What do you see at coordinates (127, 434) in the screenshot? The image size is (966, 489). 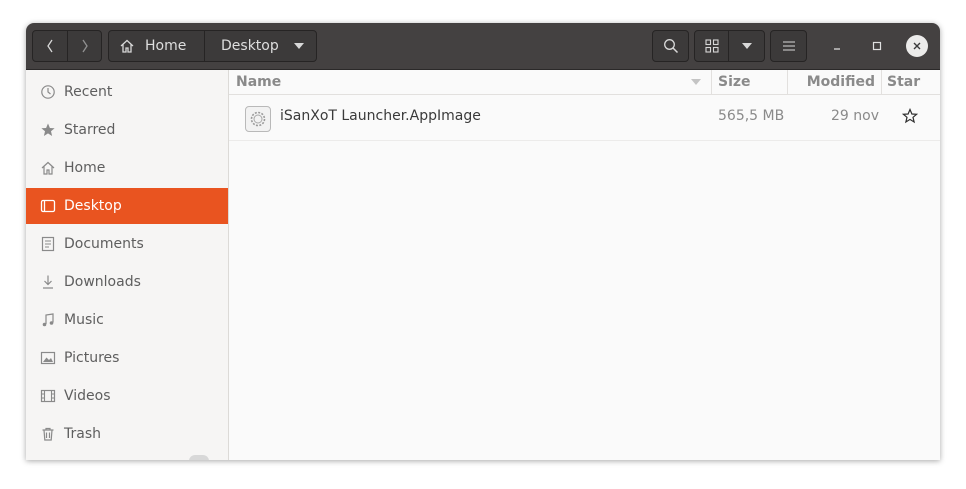 I see `sidebar-item-trash: Trash` at bounding box center [127, 434].